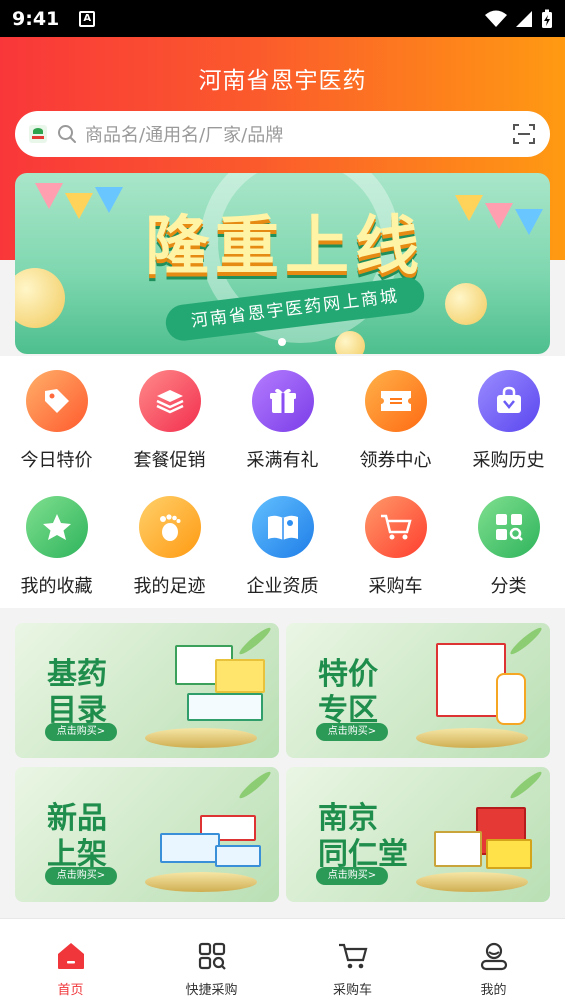 The width and height of the screenshot is (565, 1004). Describe the element at coordinates (282, 401) in the screenshot. I see `gift-icon` at that location.